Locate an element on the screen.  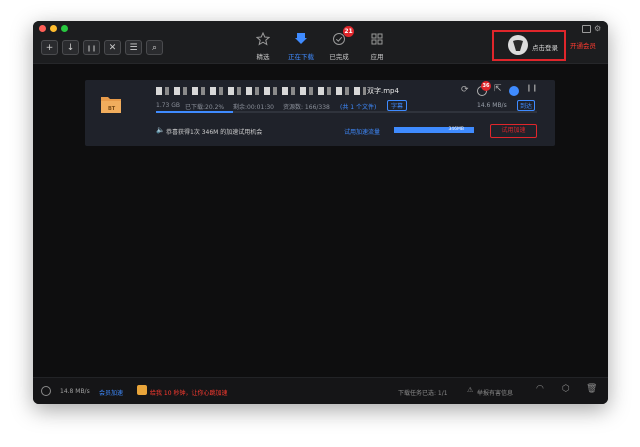
resource-count: 资源数: 166/338 is located at coordinates (306, 107).